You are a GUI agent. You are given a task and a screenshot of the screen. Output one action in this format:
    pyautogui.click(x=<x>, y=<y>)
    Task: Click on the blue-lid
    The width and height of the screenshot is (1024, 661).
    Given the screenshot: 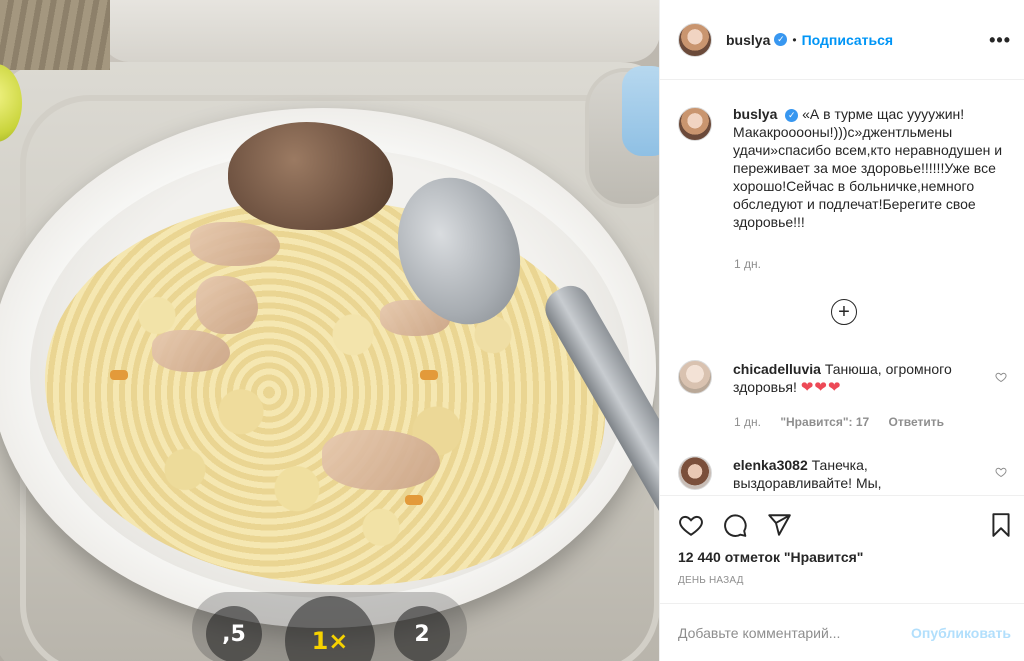 What is the action you would take?
    pyautogui.click(x=640, y=111)
    